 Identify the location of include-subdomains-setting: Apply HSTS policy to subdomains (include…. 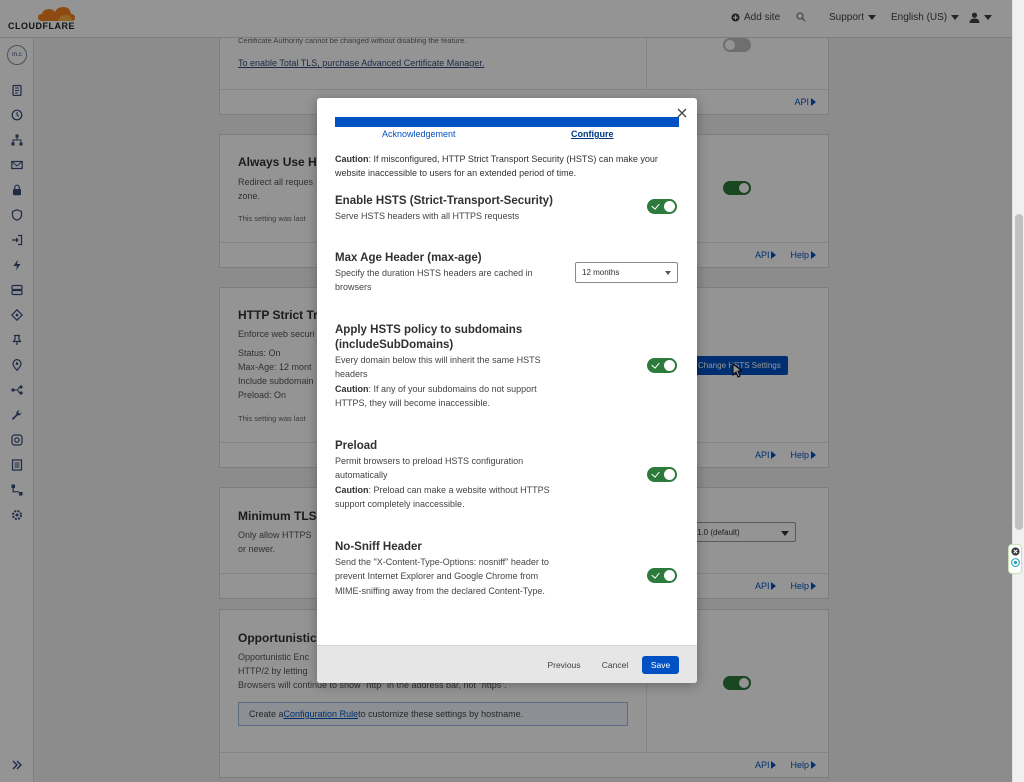
(508, 366).